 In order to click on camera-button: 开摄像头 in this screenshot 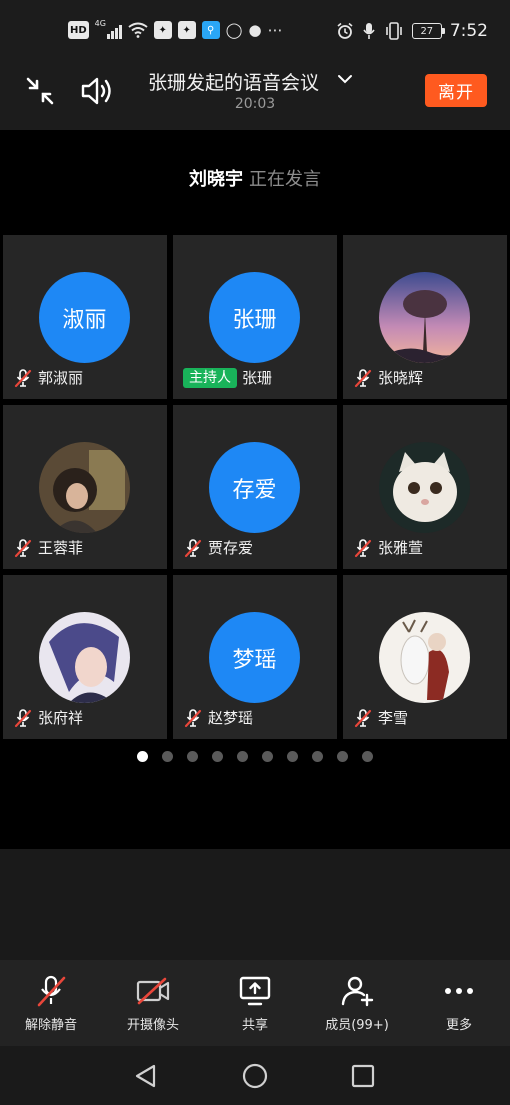, I will do `click(153, 1003)`.